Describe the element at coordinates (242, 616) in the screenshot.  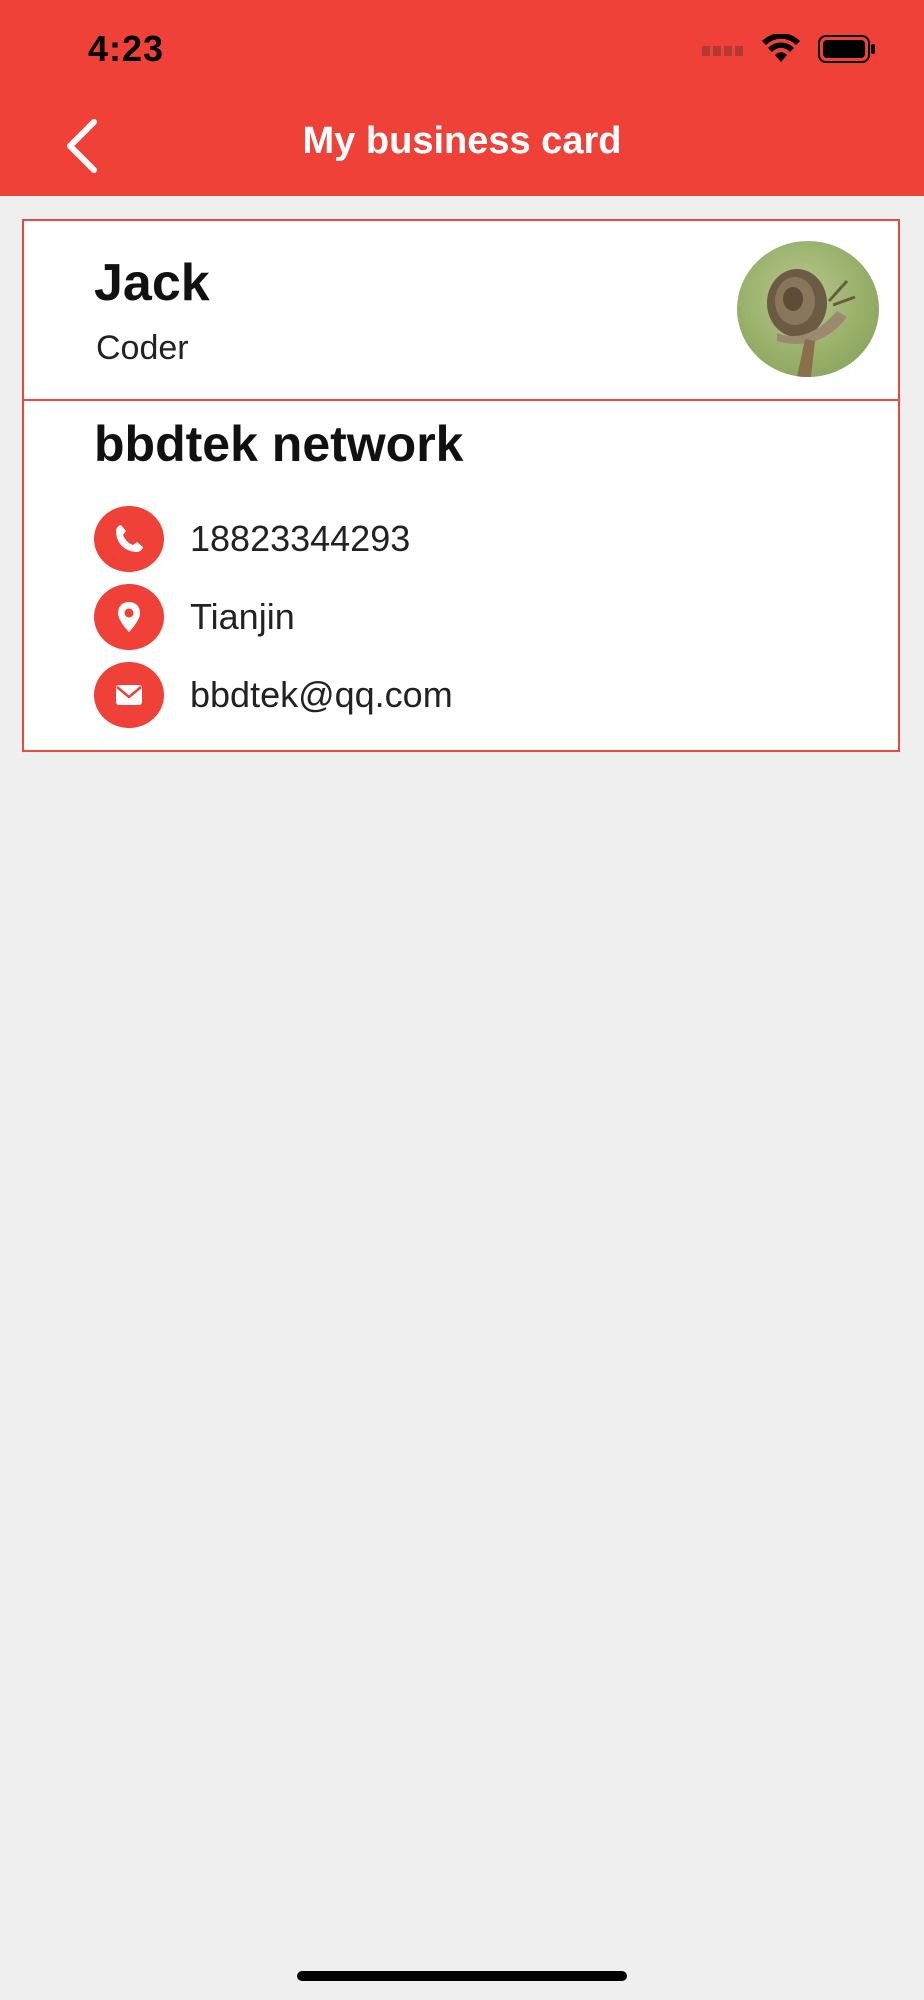
I see `location-text: Tianjin` at that location.